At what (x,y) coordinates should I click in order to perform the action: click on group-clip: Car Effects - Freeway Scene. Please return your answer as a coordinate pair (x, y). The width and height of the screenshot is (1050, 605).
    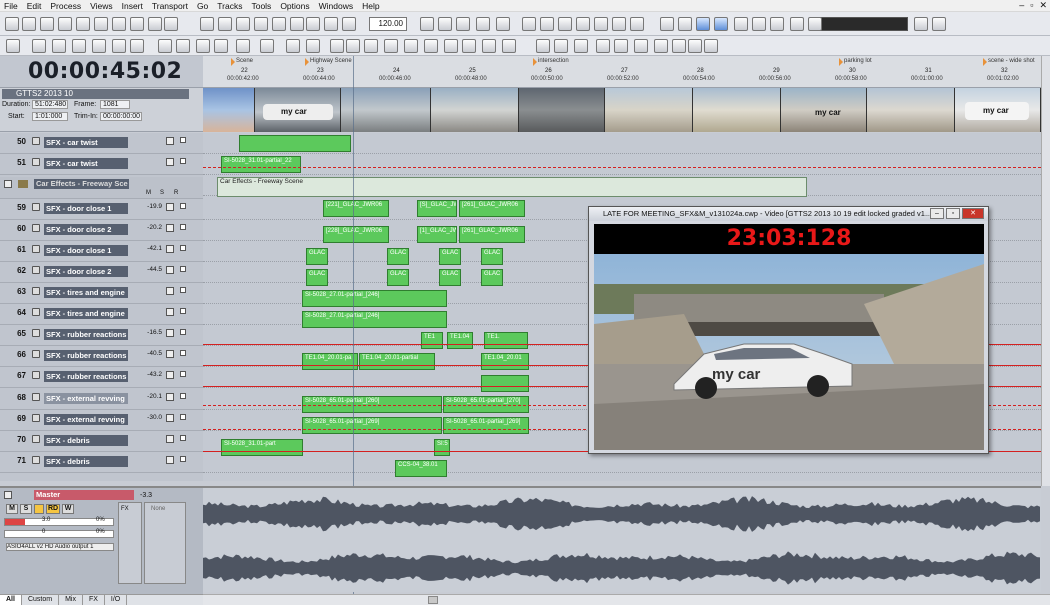
    Looking at the image, I should click on (512, 187).